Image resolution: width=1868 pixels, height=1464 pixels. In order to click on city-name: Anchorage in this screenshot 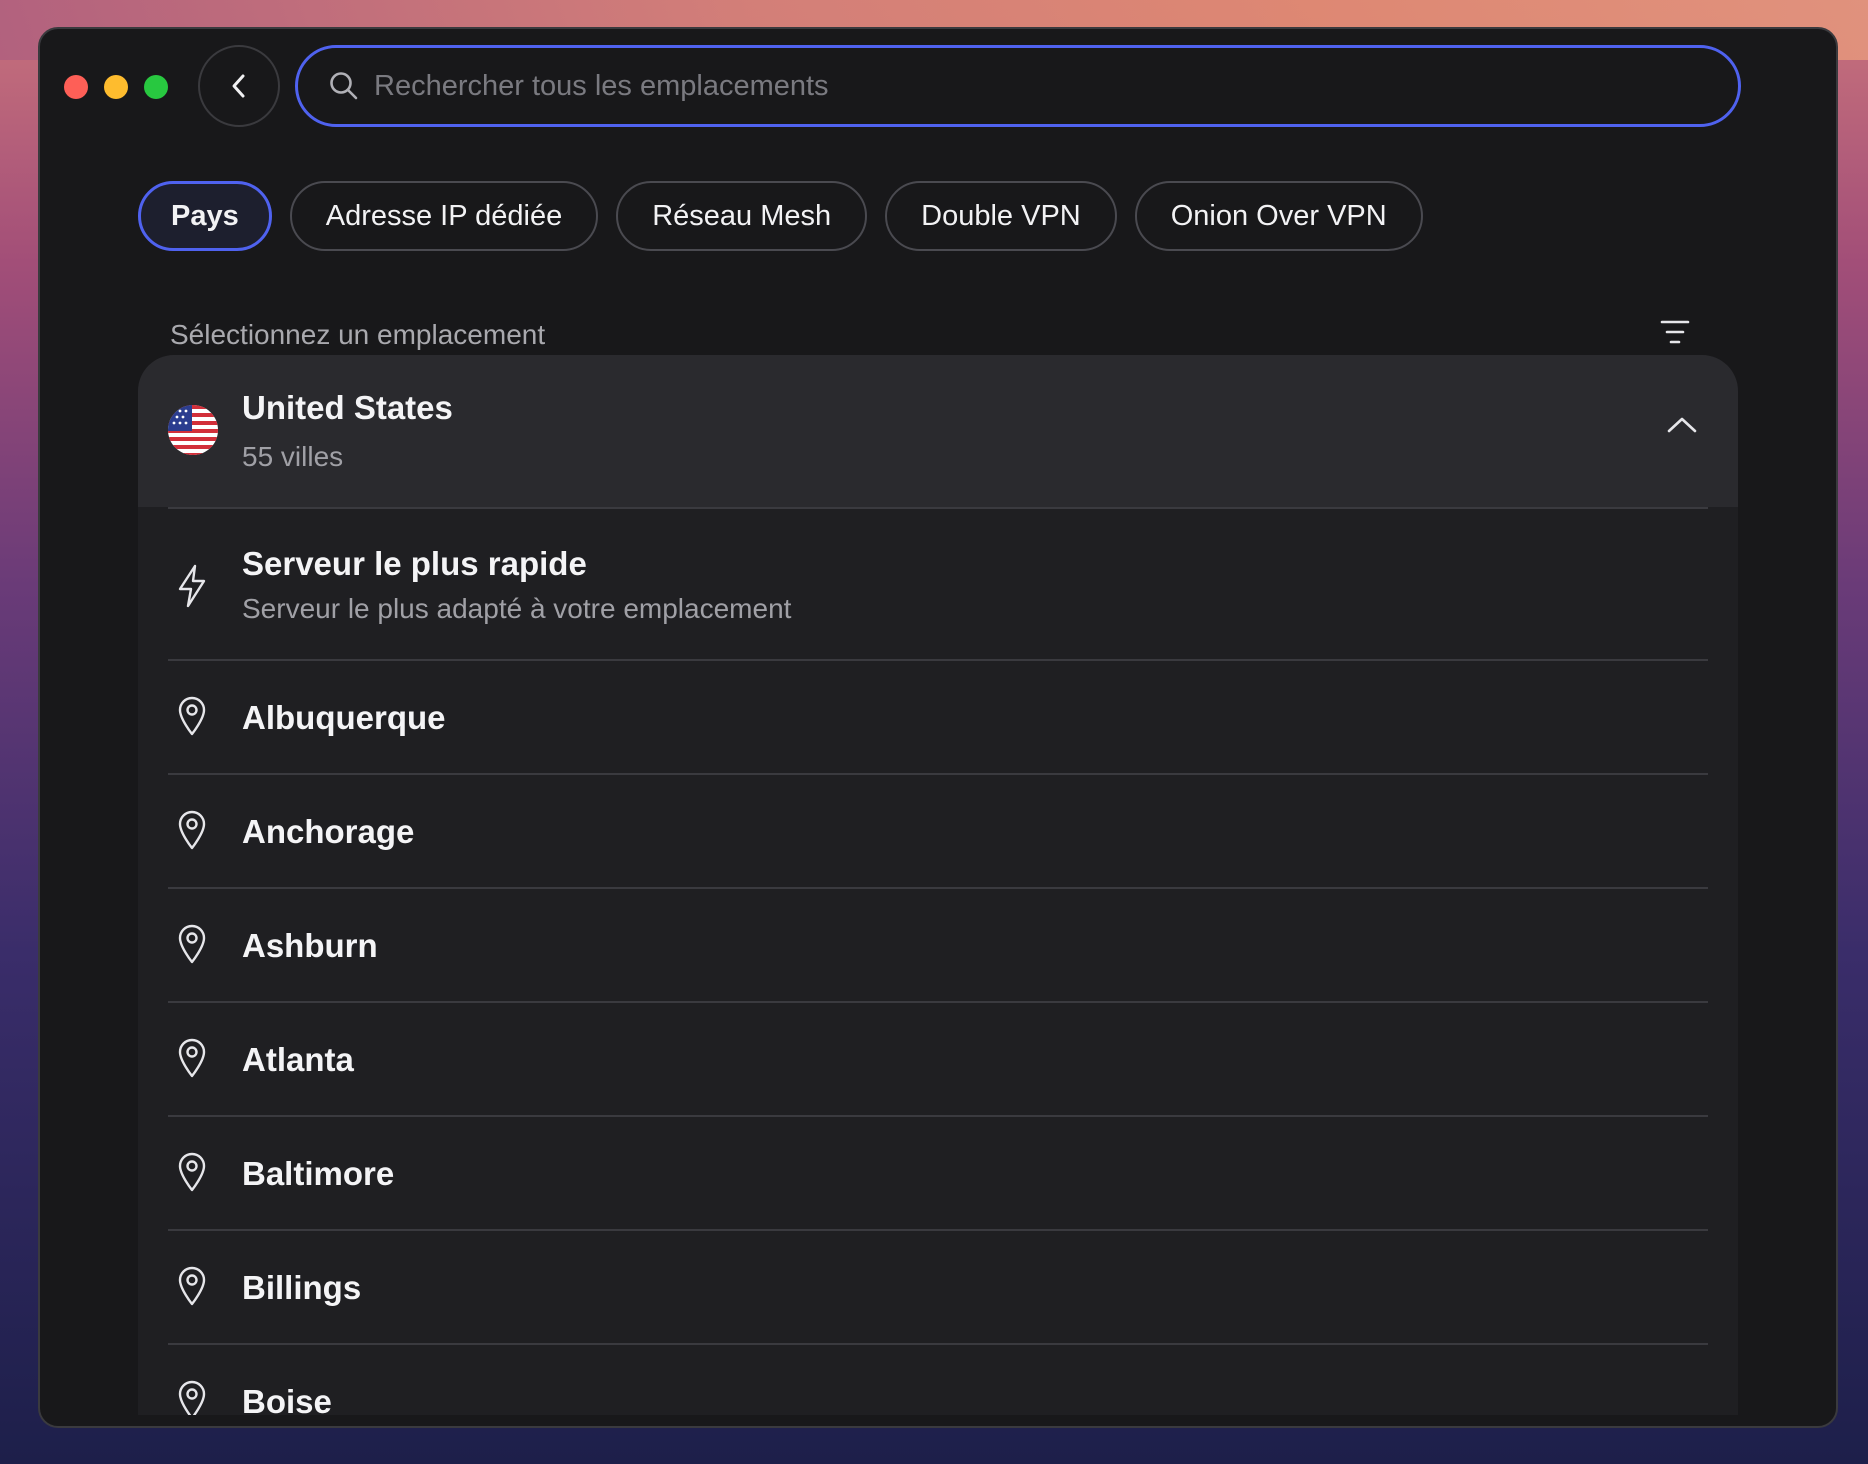, I will do `click(328, 831)`.